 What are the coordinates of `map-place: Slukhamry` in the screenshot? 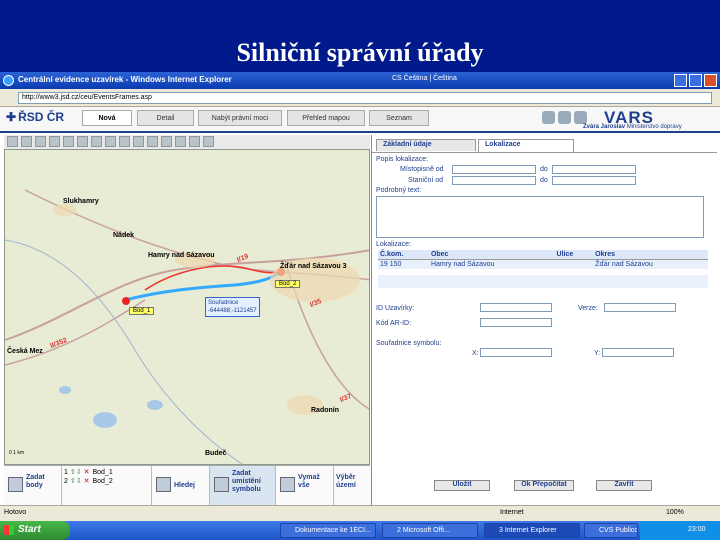 It's located at (81, 201).